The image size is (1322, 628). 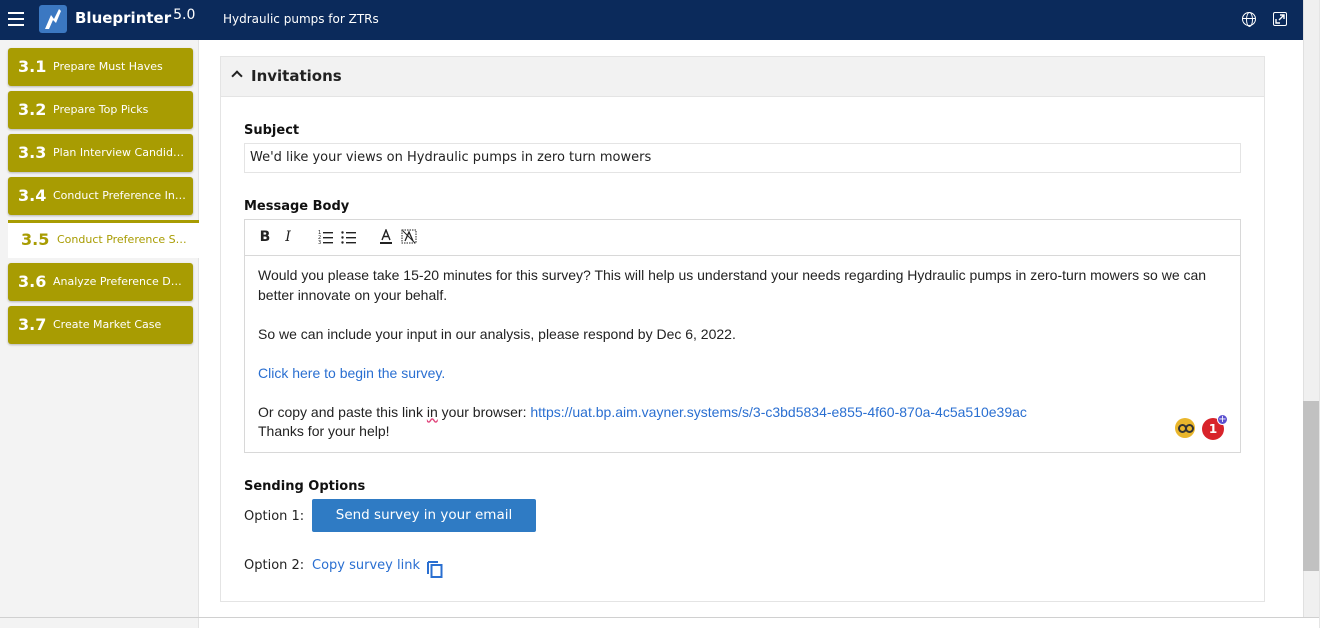 What do you see at coordinates (135, 17) in the screenshot?
I see `app-brand: Blueprinter 5.0` at bounding box center [135, 17].